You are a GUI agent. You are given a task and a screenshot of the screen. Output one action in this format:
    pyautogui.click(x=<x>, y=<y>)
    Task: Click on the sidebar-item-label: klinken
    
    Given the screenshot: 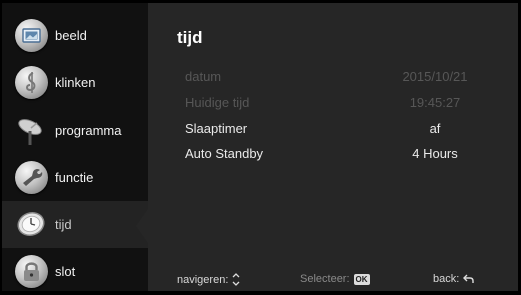 What is the action you would take?
    pyautogui.click(x=75, y=82)
    